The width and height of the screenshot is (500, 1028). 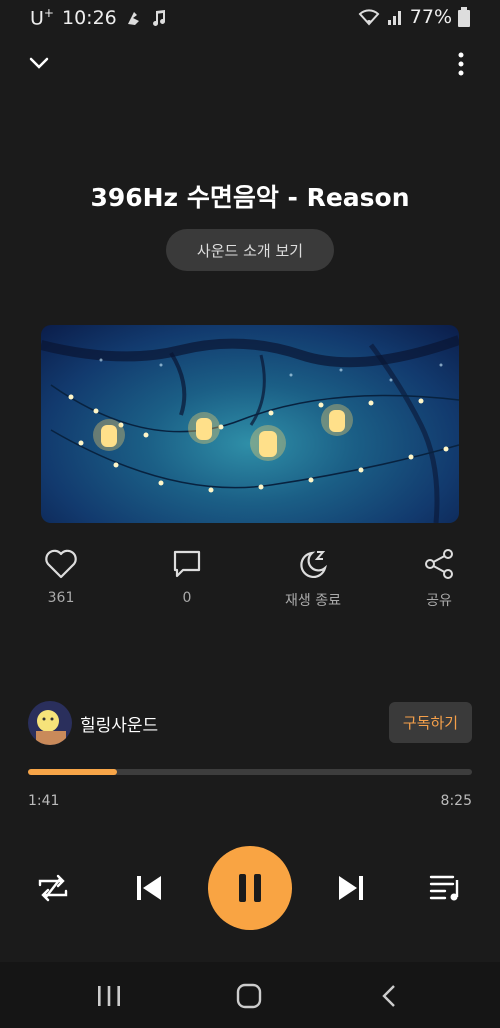 I want to click on playback-controls, so click(x=250, y=888).